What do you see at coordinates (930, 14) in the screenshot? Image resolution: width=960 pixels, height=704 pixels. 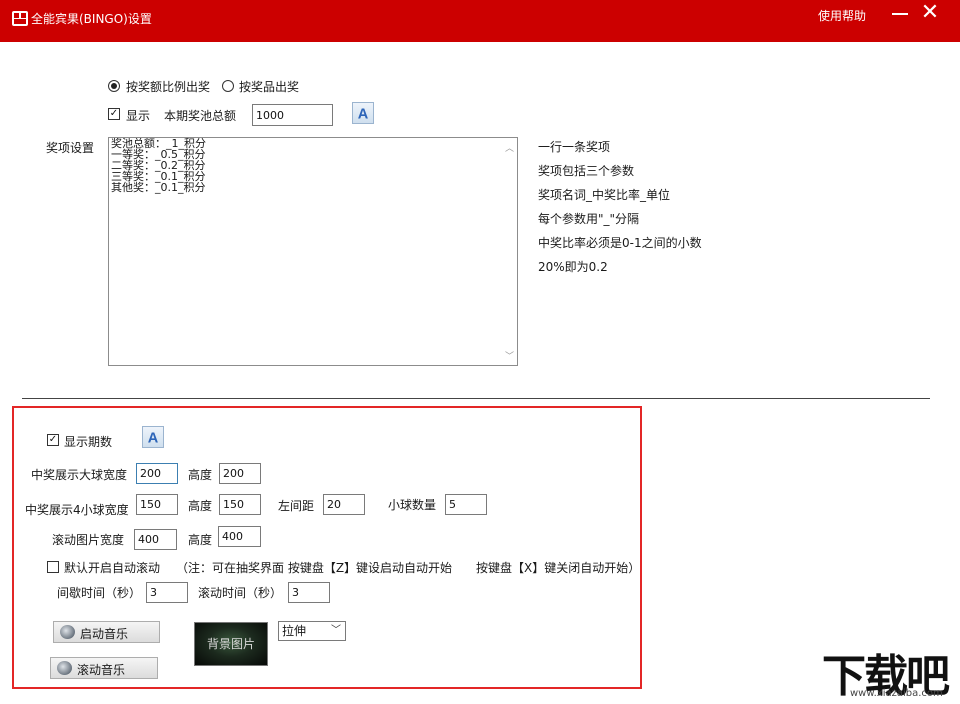 I see `close-button: ✕` at bounding box center [930, 14].